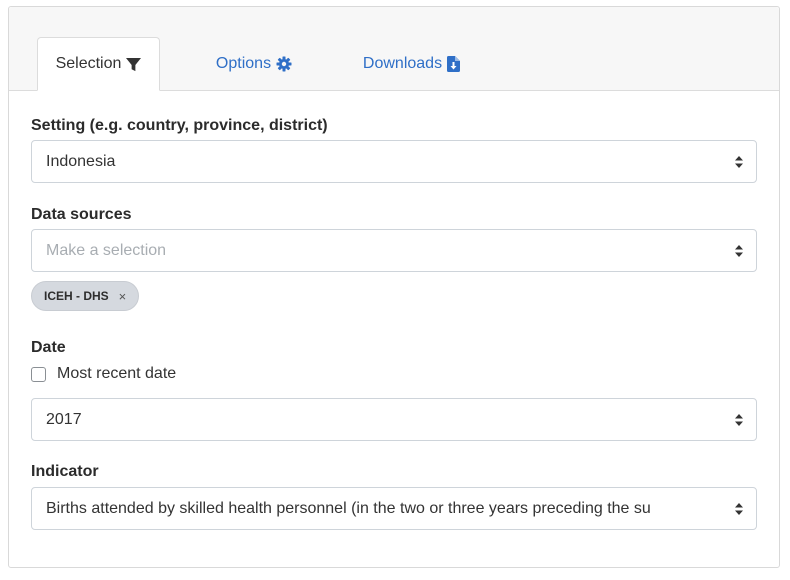 The width and height of the screenshot is (790, 580). Describe the element at coordinates (81, 161) in the screenshot. I see `setting-value: Indonesia` at that location.